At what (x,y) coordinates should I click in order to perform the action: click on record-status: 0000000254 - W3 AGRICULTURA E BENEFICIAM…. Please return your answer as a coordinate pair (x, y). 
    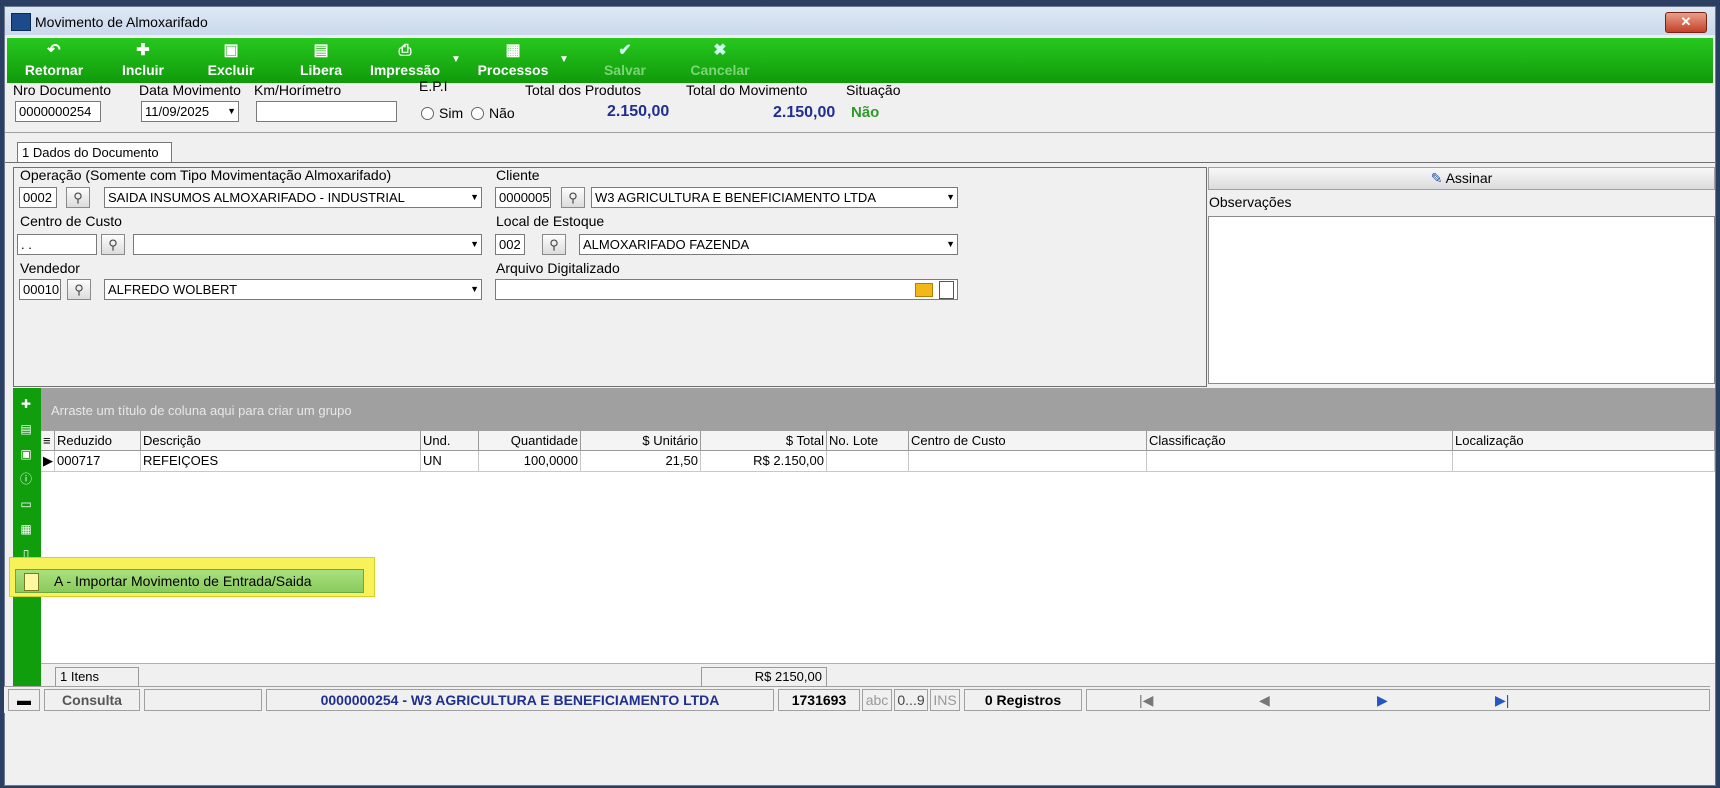
    Looking at the image, I should click on (520, 700).